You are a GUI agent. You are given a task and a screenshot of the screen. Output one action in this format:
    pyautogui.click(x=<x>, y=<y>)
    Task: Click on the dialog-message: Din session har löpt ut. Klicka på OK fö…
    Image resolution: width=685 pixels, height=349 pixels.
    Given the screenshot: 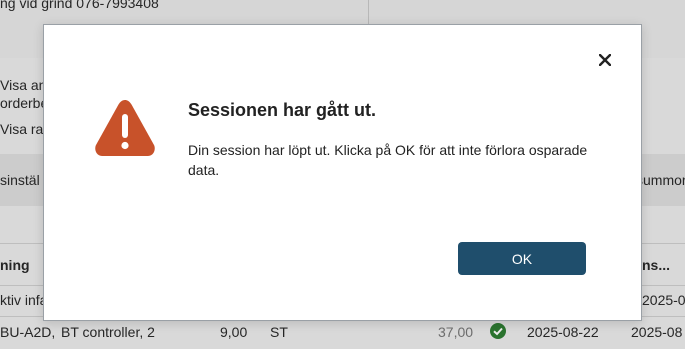 What is the action you would take?
    pyautogui.click(x=388, y=160)
    